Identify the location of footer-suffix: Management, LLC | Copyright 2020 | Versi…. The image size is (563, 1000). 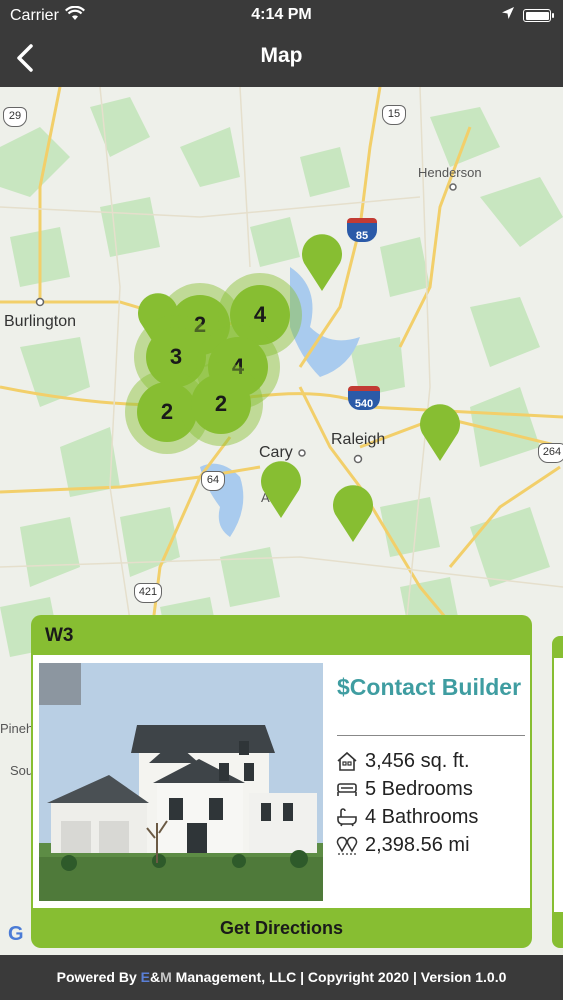
(339, 977).